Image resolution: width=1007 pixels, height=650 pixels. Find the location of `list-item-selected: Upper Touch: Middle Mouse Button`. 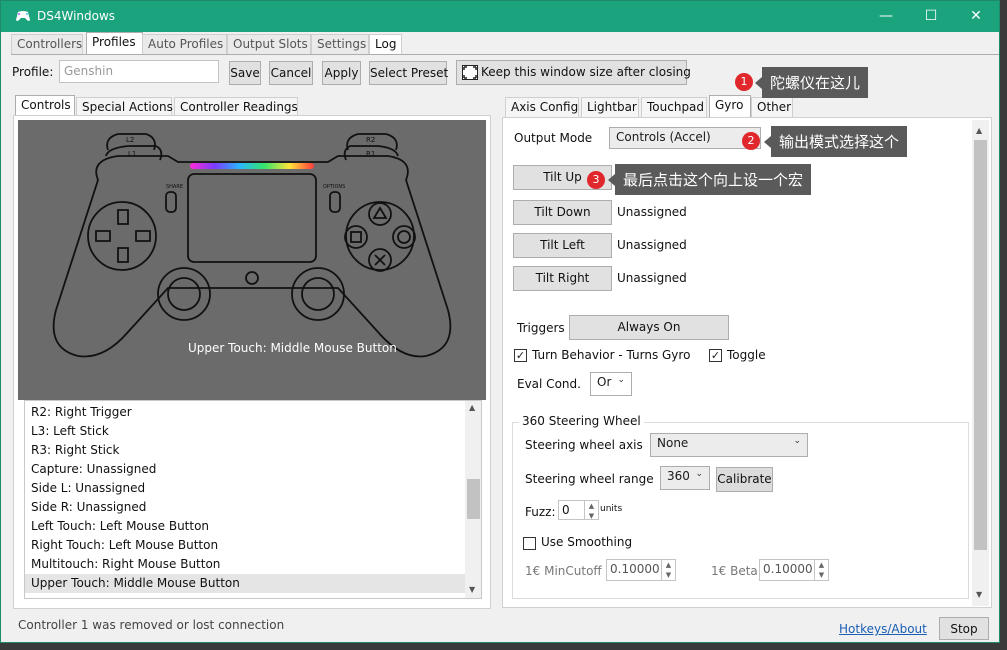

list-item-selected: Upper Touch: Middle Mouse Button is located at coordinates (245, 583).